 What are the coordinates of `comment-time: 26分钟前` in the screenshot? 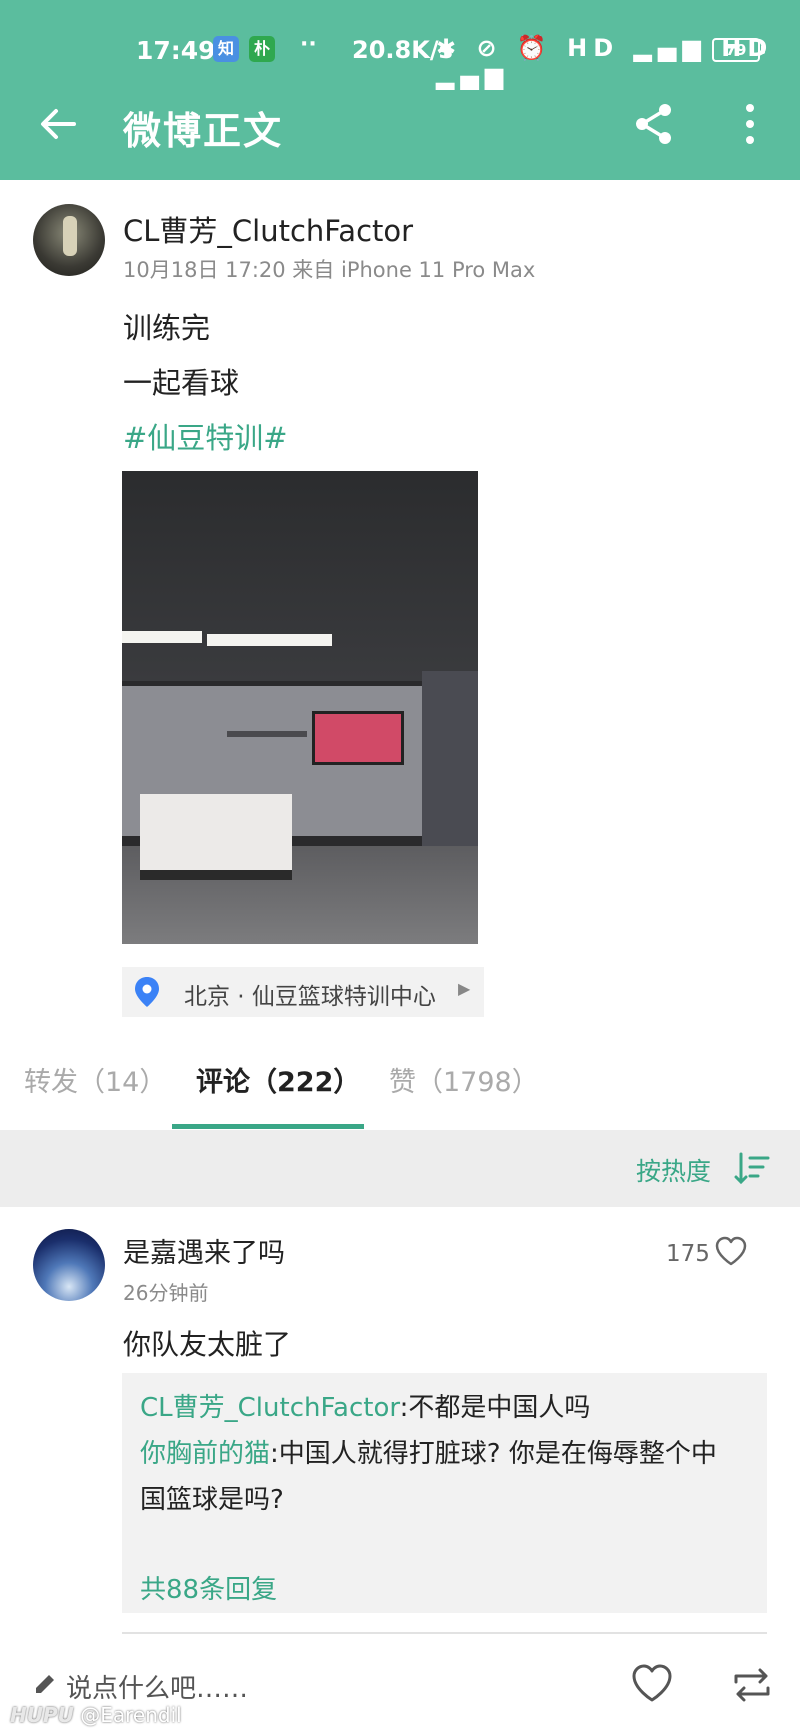 It's located at (166, 1293).